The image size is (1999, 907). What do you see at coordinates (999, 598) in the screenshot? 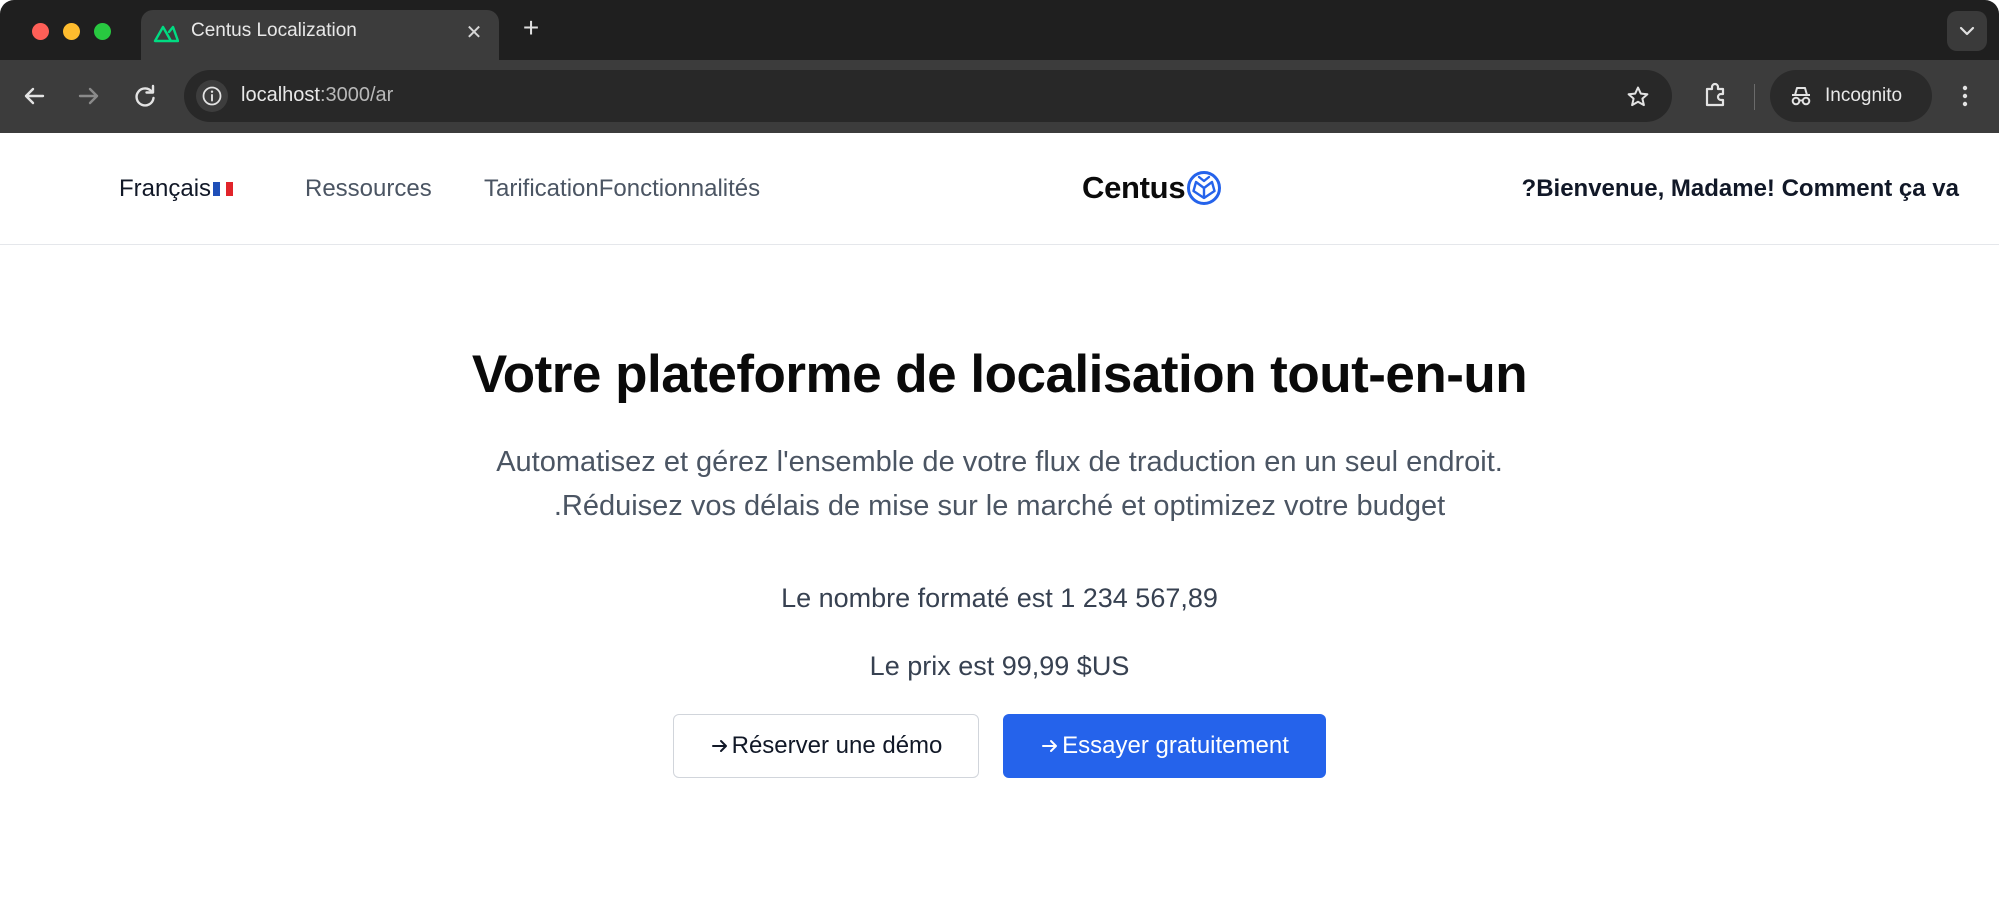
I see `formatted-number-text: Le nombre formaté est 1 234 567,89` at bounding box center [999, 598].